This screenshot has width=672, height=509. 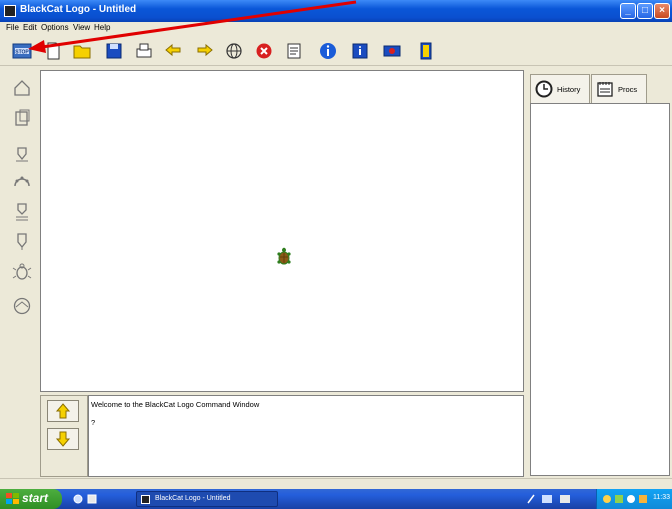 I want to click on close-button: ×, so click(x=662, y=11).